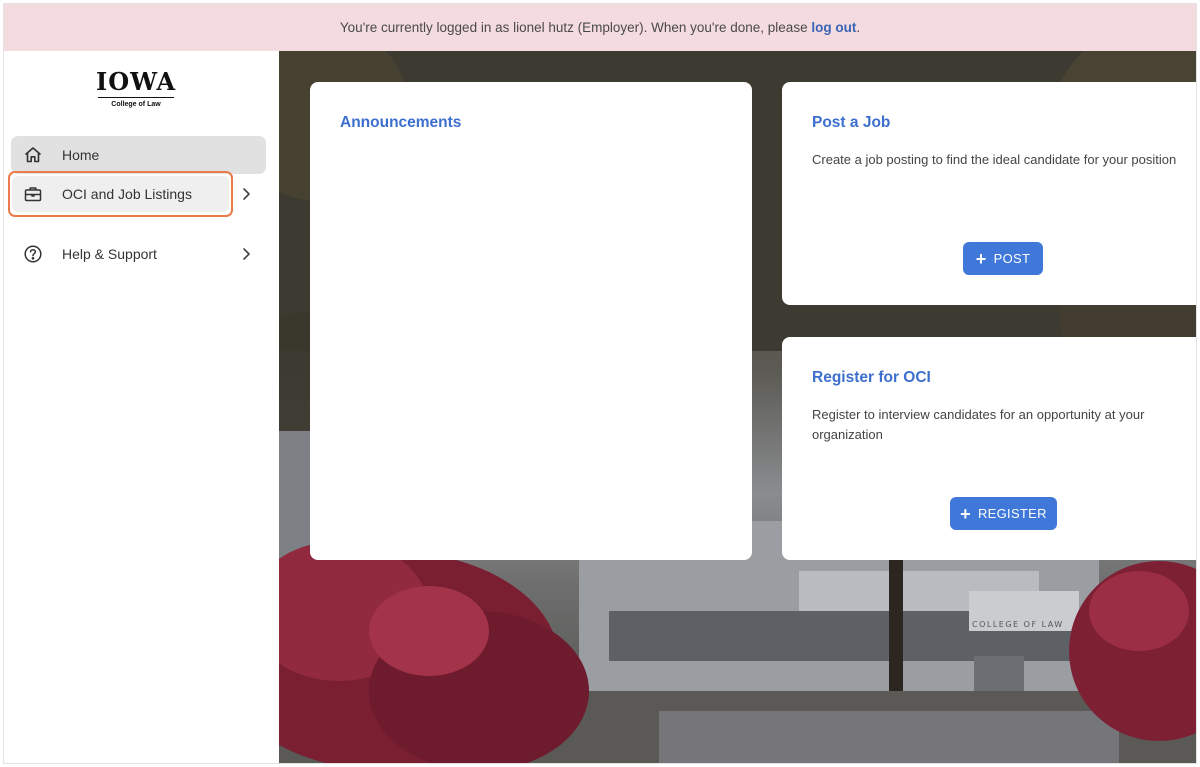 This screenshot has width=1200, height=767. Describe the element at coordinates (109, 254) in the screenshot. I see `sidebar-item-label: Help & Support` at that location.